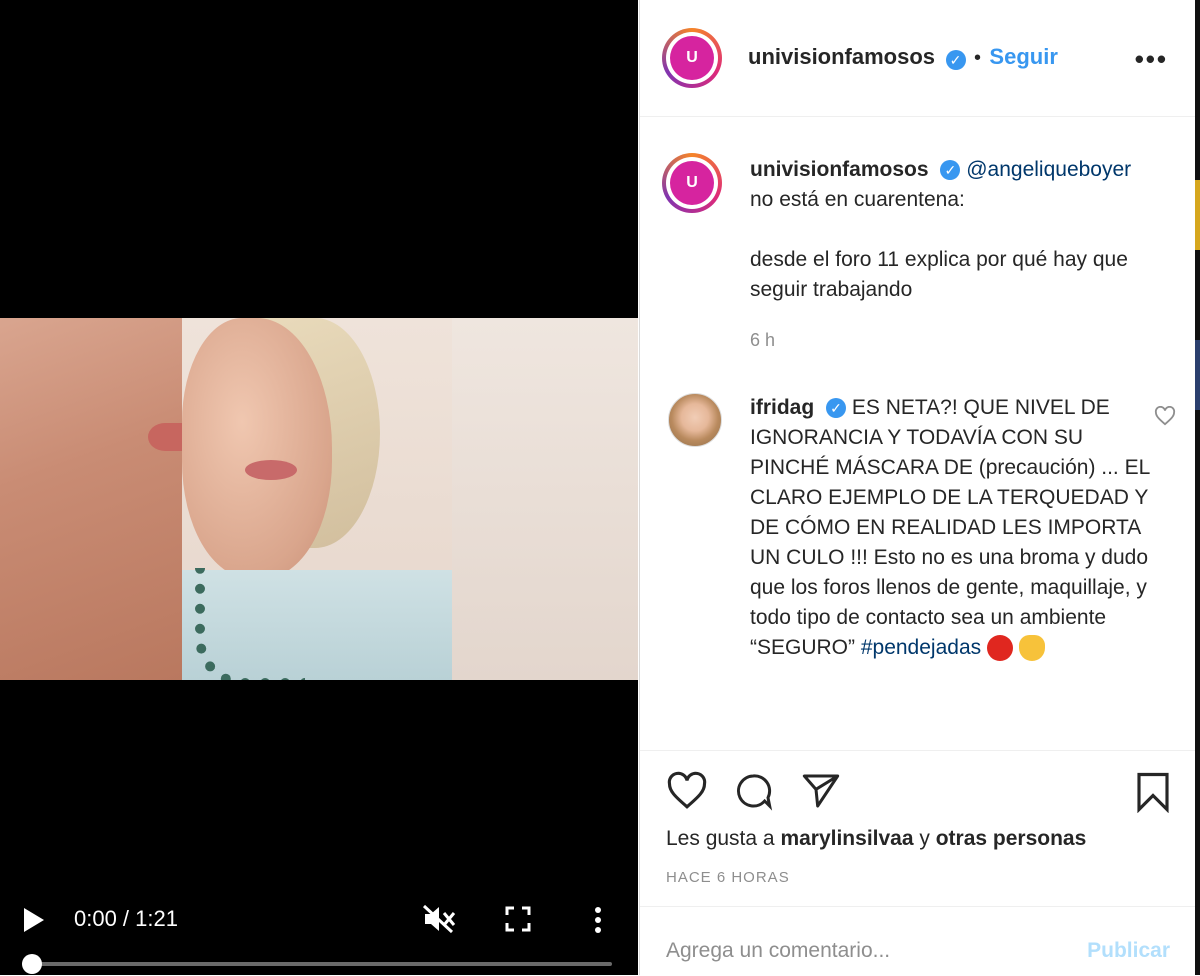 This screenshot has width=1200, height=976. I want to click on header-username: univisionfamosos, so click(841, 56).